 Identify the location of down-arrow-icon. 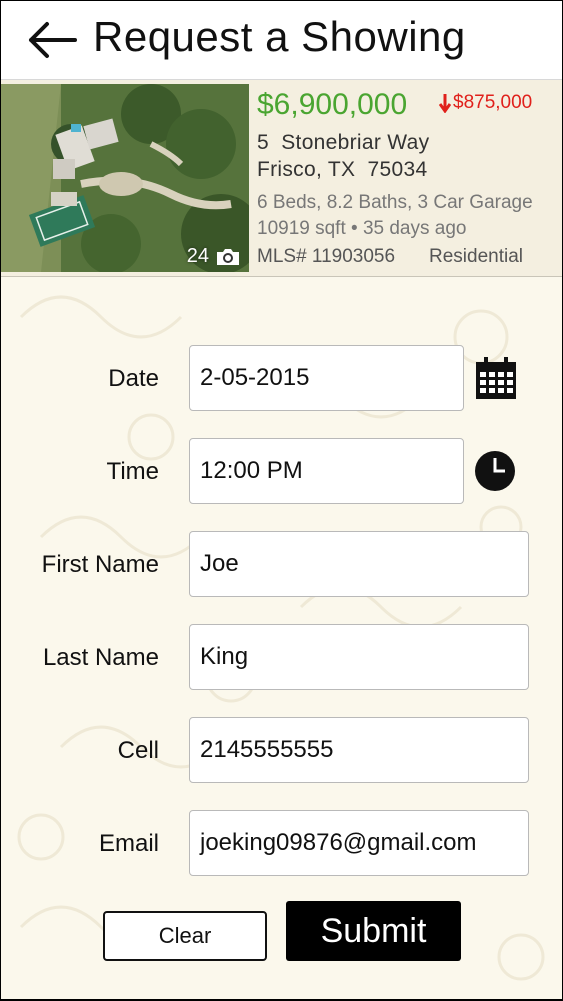
(445, 103).